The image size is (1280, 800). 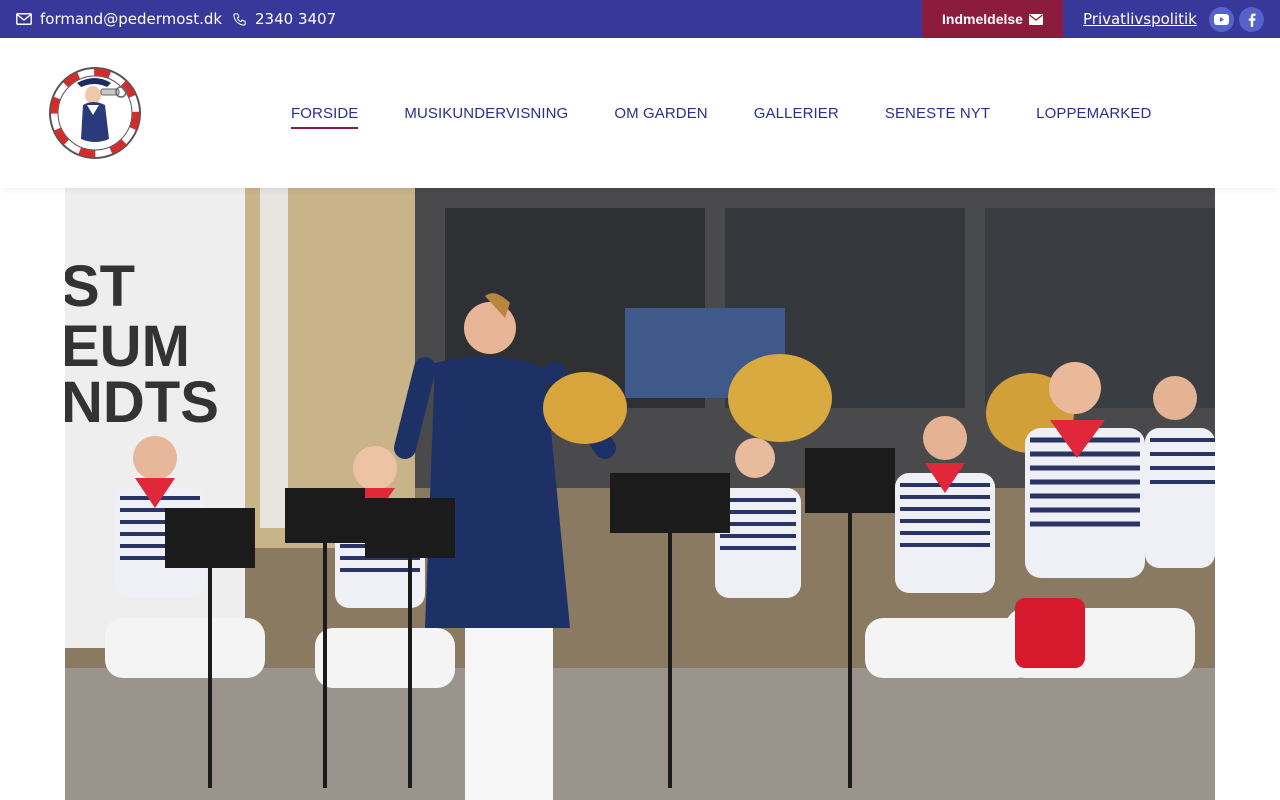 What do you see at coordinates (486, 113) in the screenshot?
I see `nav-item-musikundervisning: MUSIKUNDERVISNING` at bounding box center [486, 113].